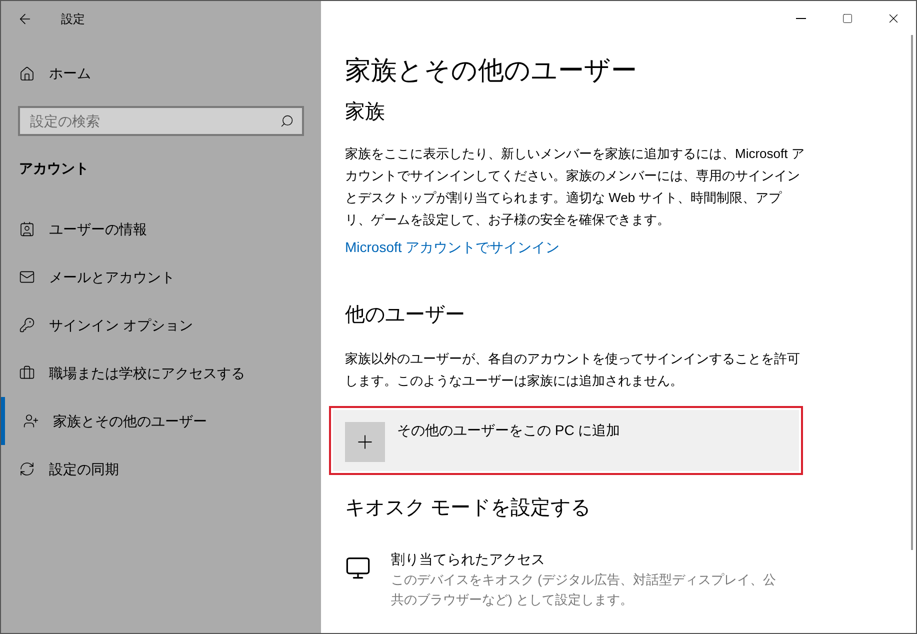 The height and width of the screenshot is (634, 917). What do you see at coordinates (575, 187) in the screenshot?
I see `family-description: 家族をここに表示したり、新しいメンバーを家族に追加するには、Microsoft アカウントでサインインしてください。家族のメンバーには、専用のサインインとデスクトップが割り当てられます。適切な Web サイト、時間制限、アプリ、ゲームを設定して、お子様の安全を確保できます。` at bounding box center [575, 187].